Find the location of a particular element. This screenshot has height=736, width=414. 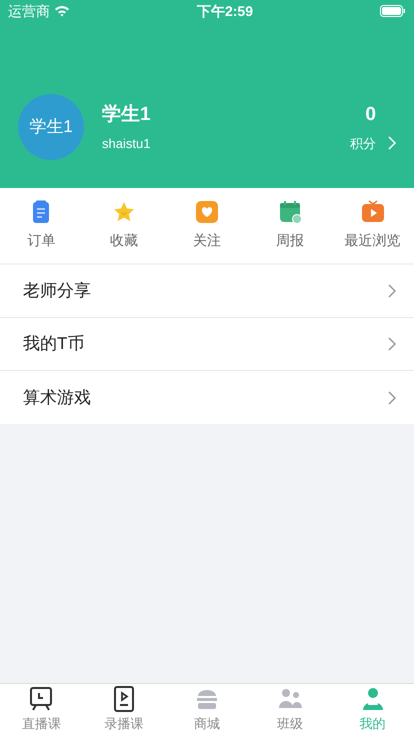

star-icon is located at coordinates (124, 212).